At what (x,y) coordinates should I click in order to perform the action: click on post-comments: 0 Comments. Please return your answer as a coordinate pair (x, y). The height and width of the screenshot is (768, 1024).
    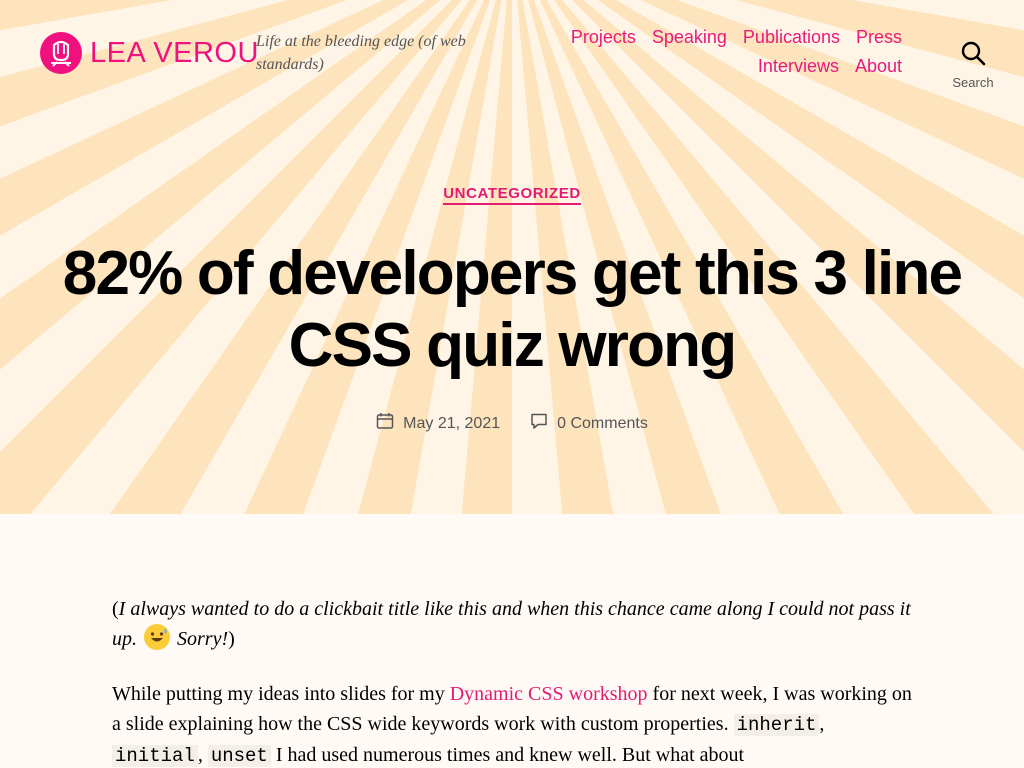
    Looking at the image, I should click on (589, 423).